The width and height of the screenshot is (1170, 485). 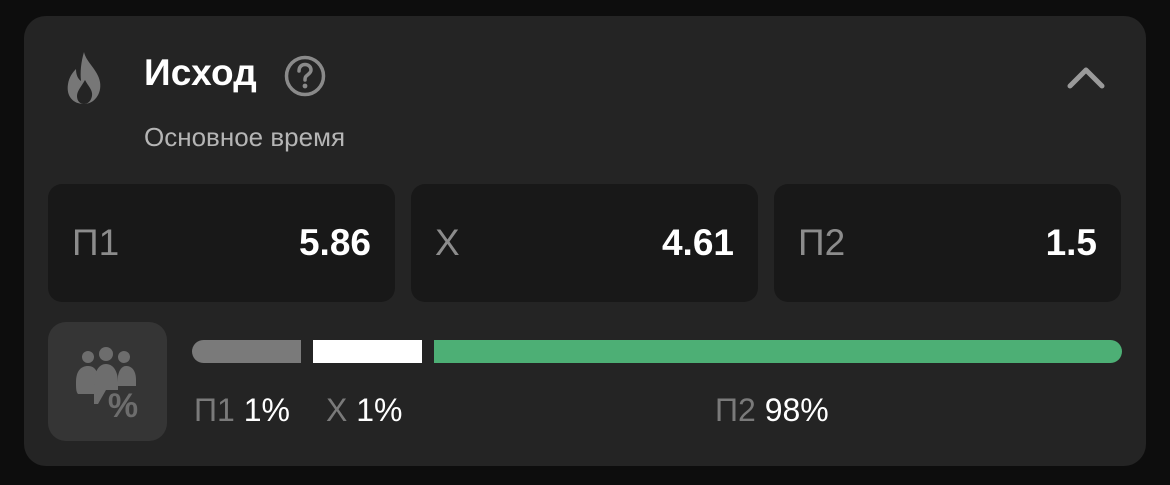 What do you see at coordinates (735, 410) in the screenshot?
I see `stat-label: П2` at bounding box center [735, 410].